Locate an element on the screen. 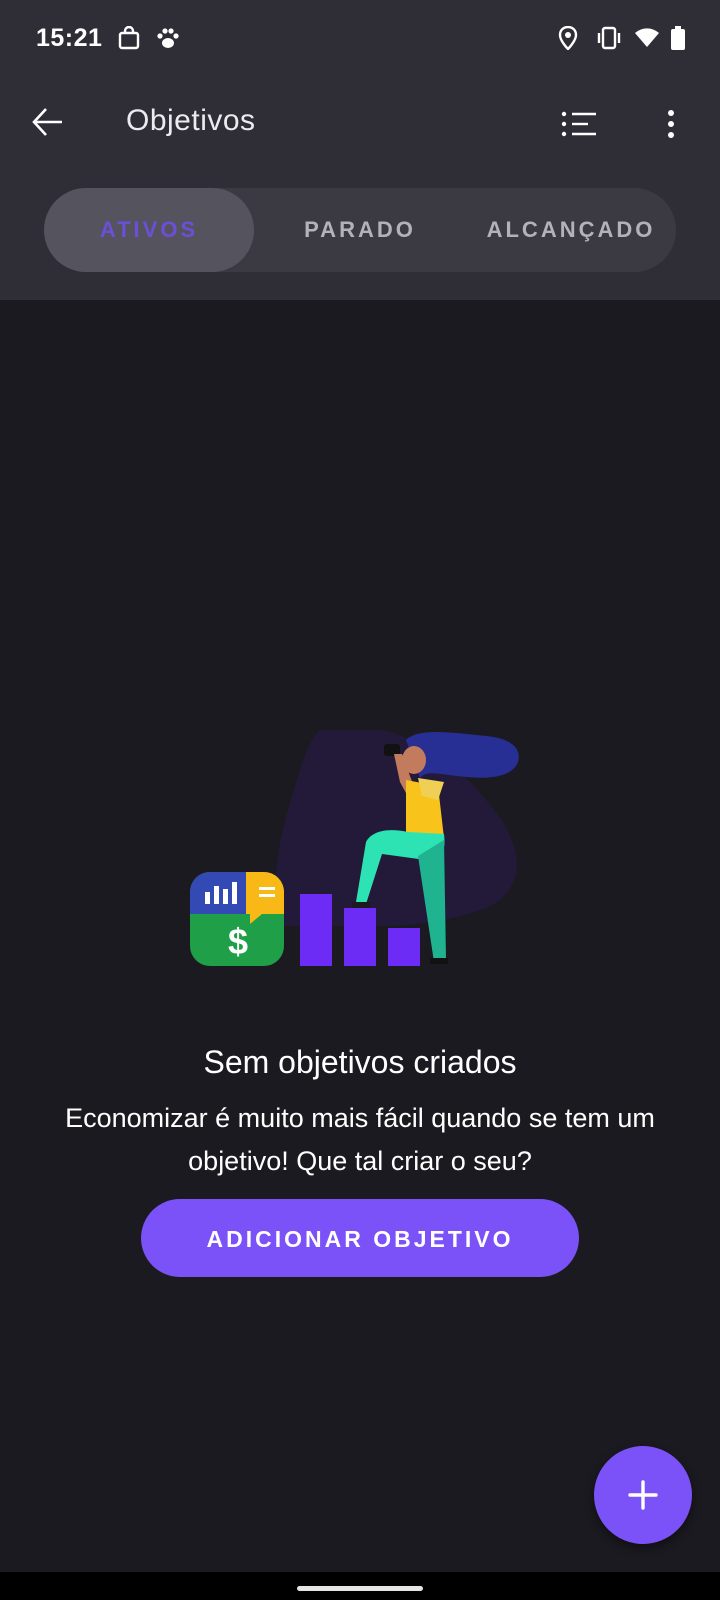  shopping-bag-icon is located at coordinates (129, 38).